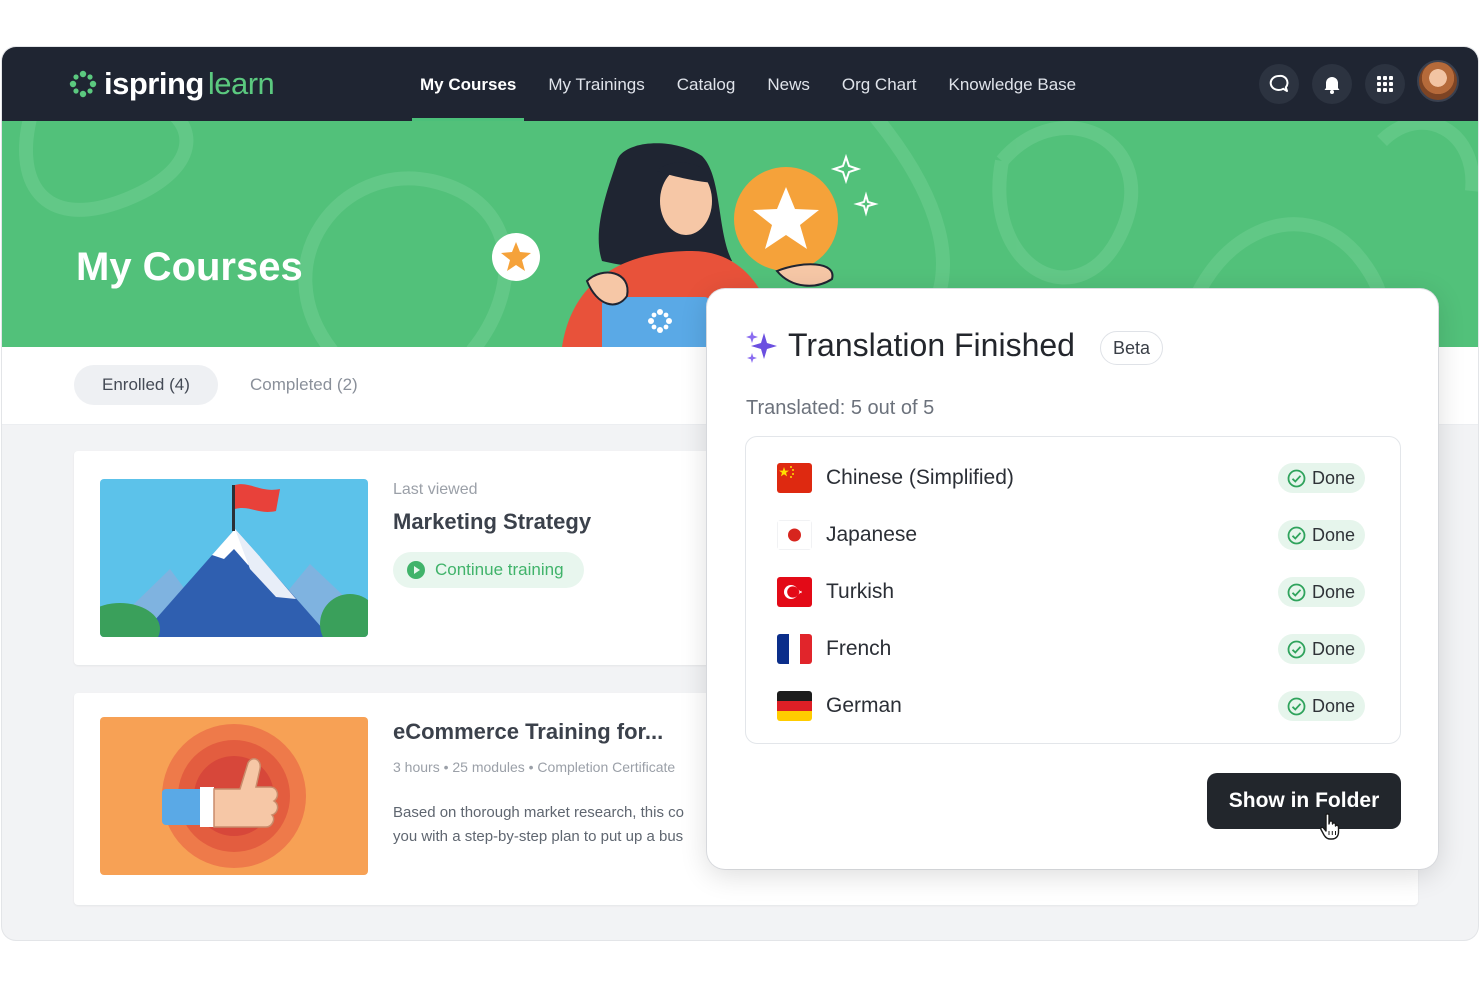  What do you see at coordinates (492, 522) in the screenshot?
I see `course-title: Marketing Strategy` at bounding box center [492, 522].